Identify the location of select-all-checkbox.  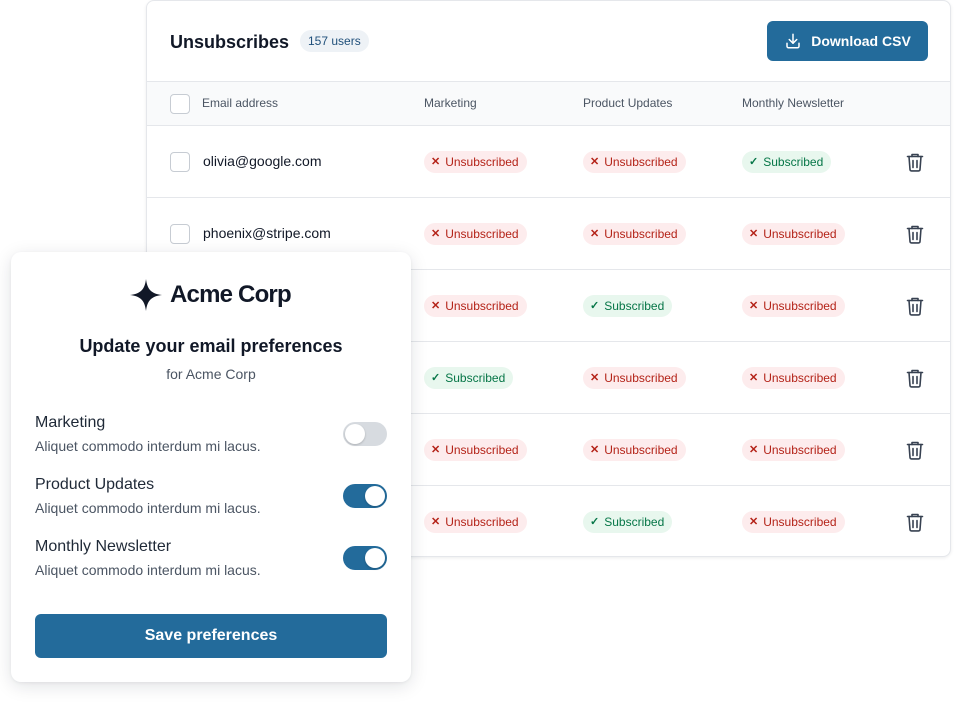
(180, 104).